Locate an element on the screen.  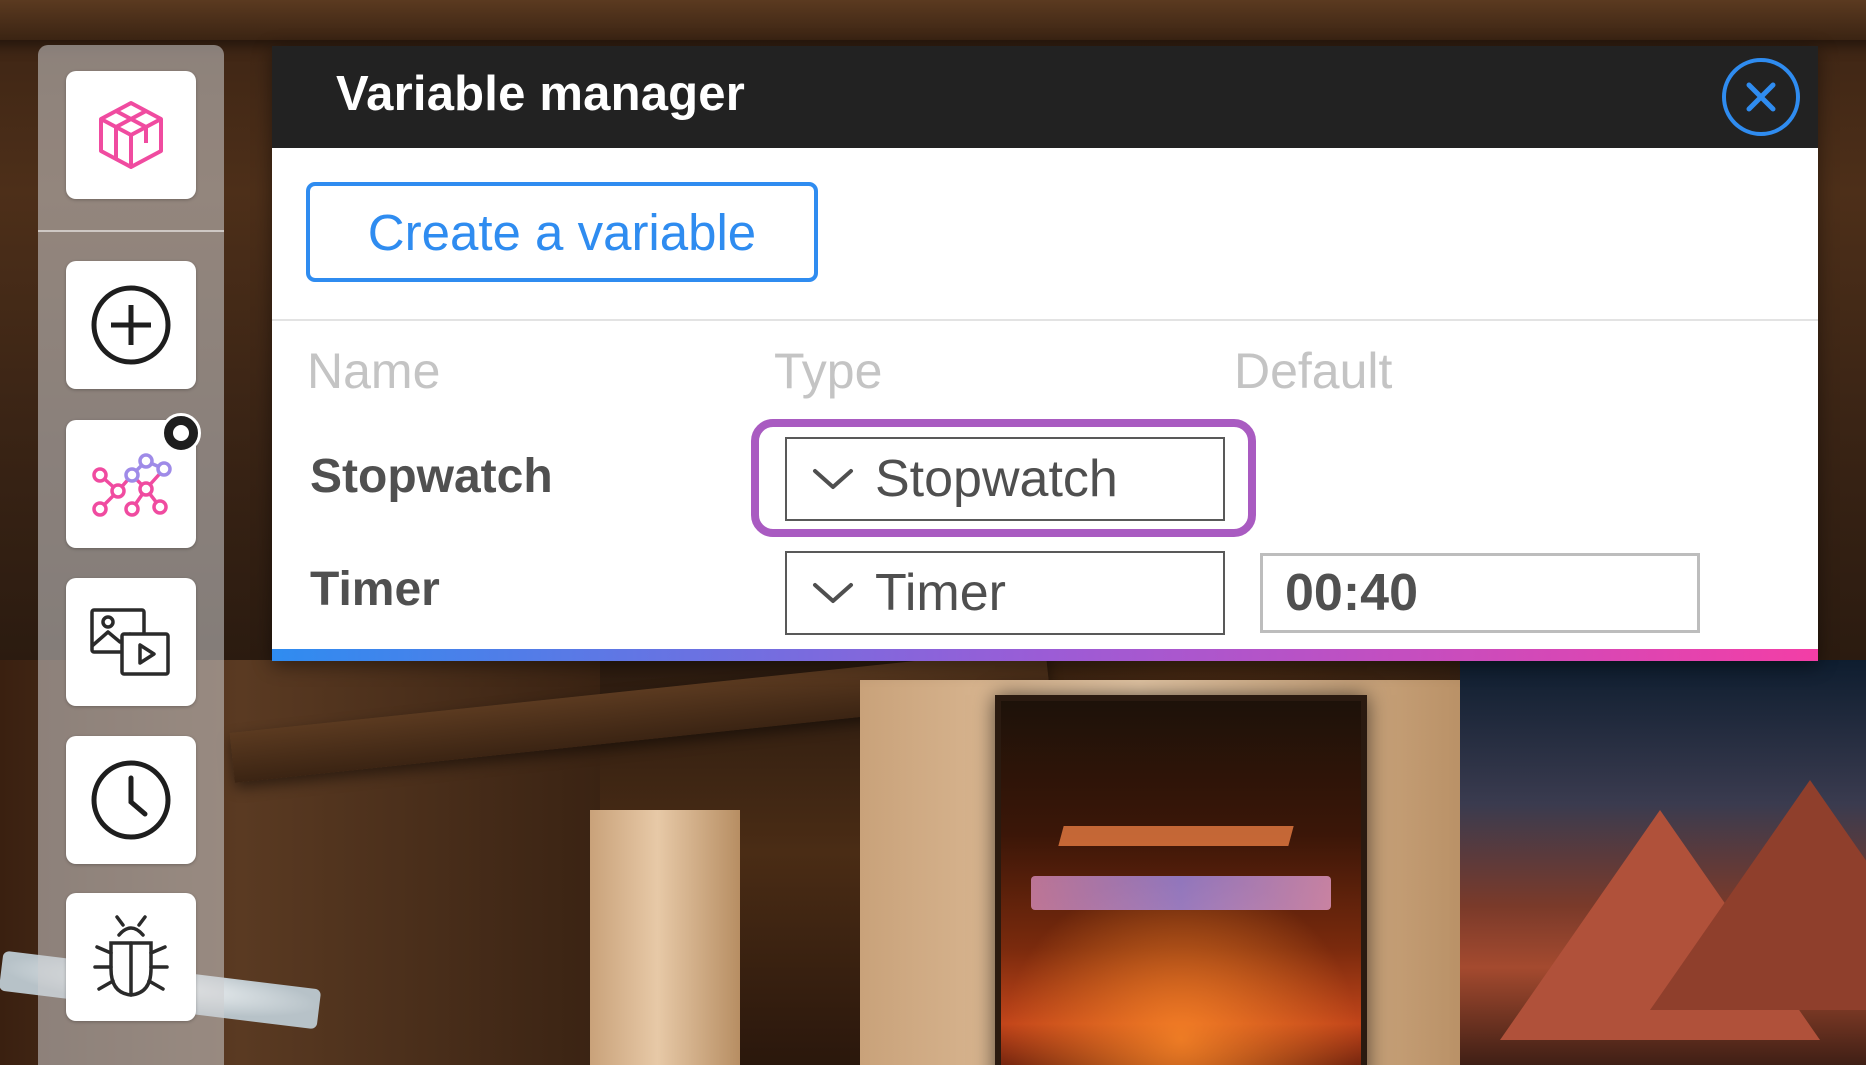
gradient-bar is located at coordinates (1045, 655).